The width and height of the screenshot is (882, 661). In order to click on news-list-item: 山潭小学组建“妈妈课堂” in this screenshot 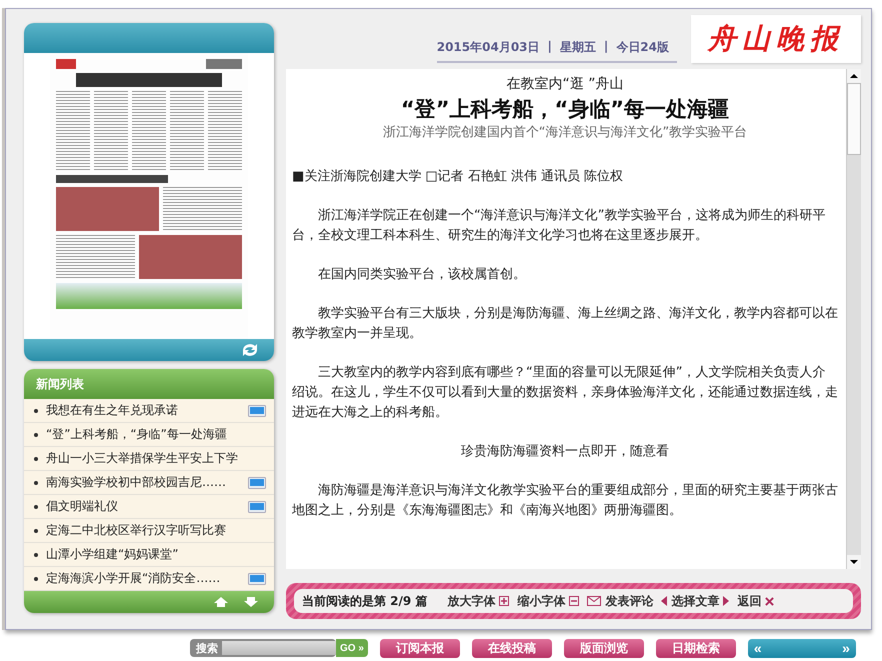, I will do `click(149, 555)`.